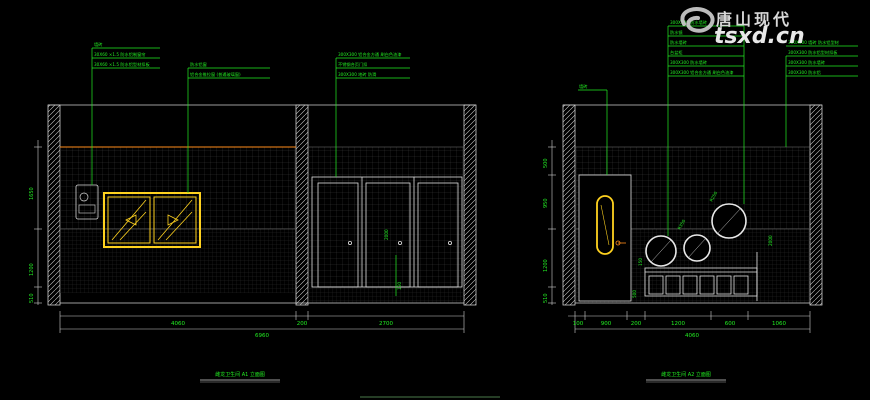 Image resolution: width=870 pixels, height=400 pixels. What do you see at coordinates (119, 54) in the screenshot?
I see `left-callout-2: 30X60 ×1.5 防水铝制窗帘` at bounding box center [119, 54].